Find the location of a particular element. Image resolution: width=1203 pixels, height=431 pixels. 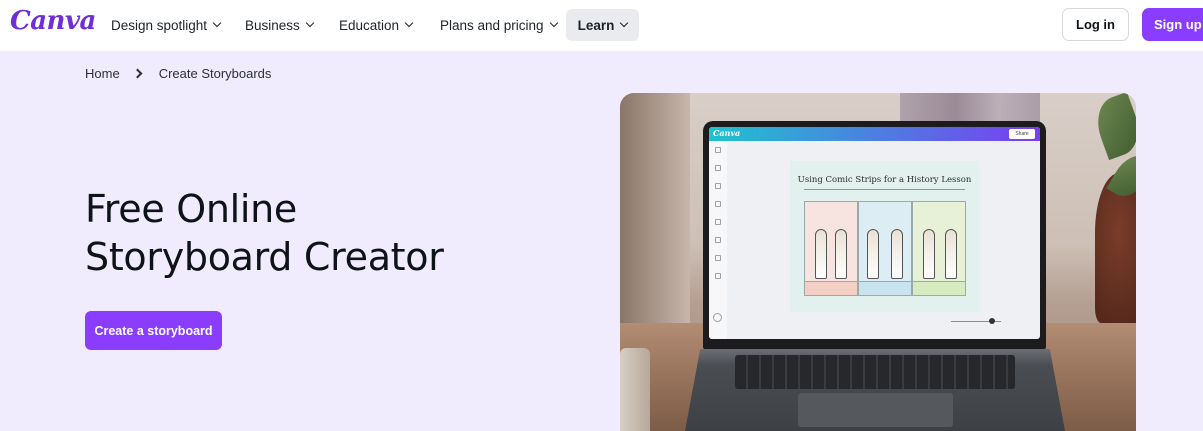

canva-logo: Canva is located at coordinates (53, 21).